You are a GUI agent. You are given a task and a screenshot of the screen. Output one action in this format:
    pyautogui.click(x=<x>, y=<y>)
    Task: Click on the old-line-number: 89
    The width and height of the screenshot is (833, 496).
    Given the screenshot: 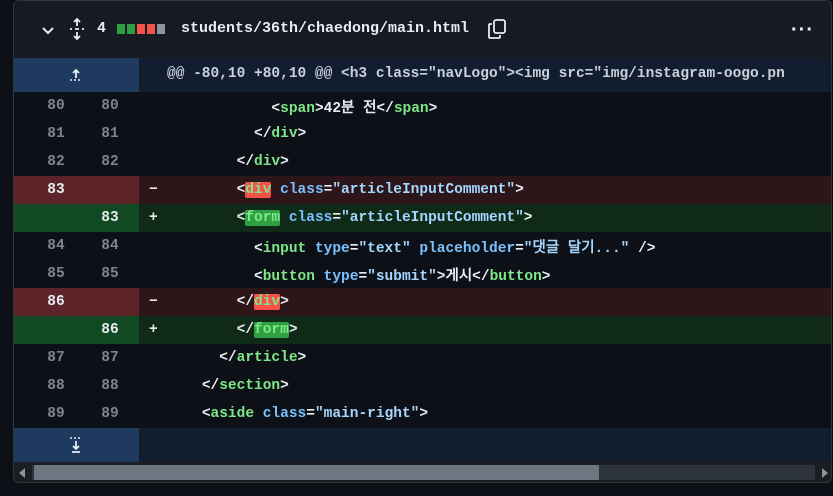 What is the action you would take?
    pyautogui.click(x=56, y=414)
    